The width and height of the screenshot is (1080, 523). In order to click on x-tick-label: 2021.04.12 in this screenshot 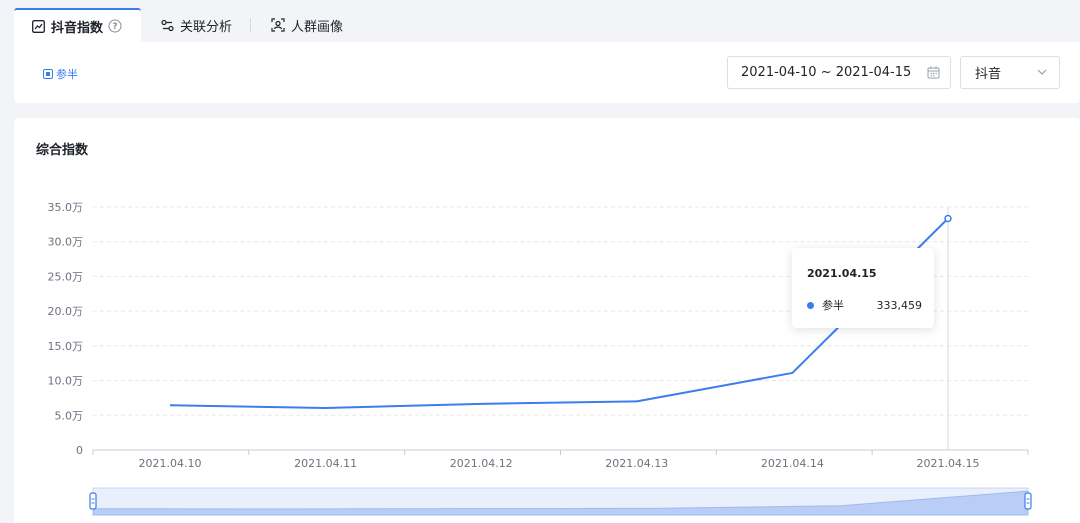, I will do `click(481, 463)`.